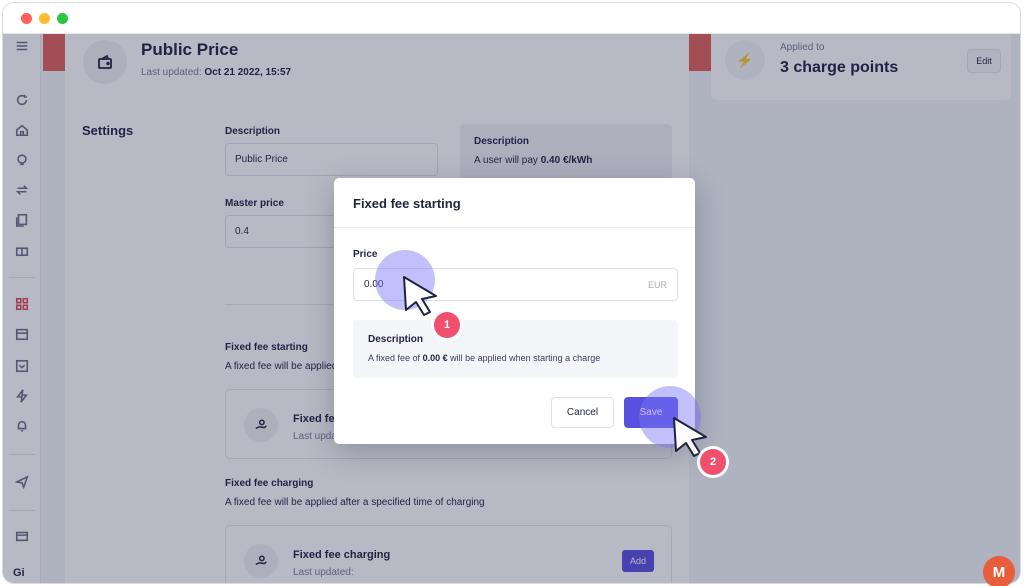  What do you see at coordinates (420, 296) in the screenshot?
I see `cursor-pointer-icon` at bounding box center [420, 296].